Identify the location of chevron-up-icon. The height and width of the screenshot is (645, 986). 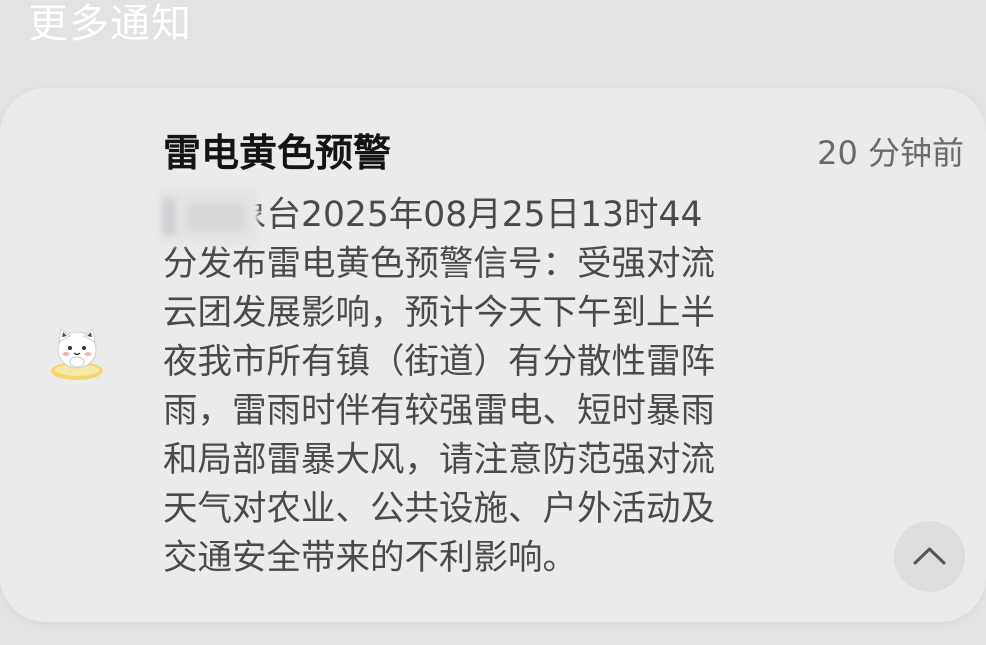
(929, 556).